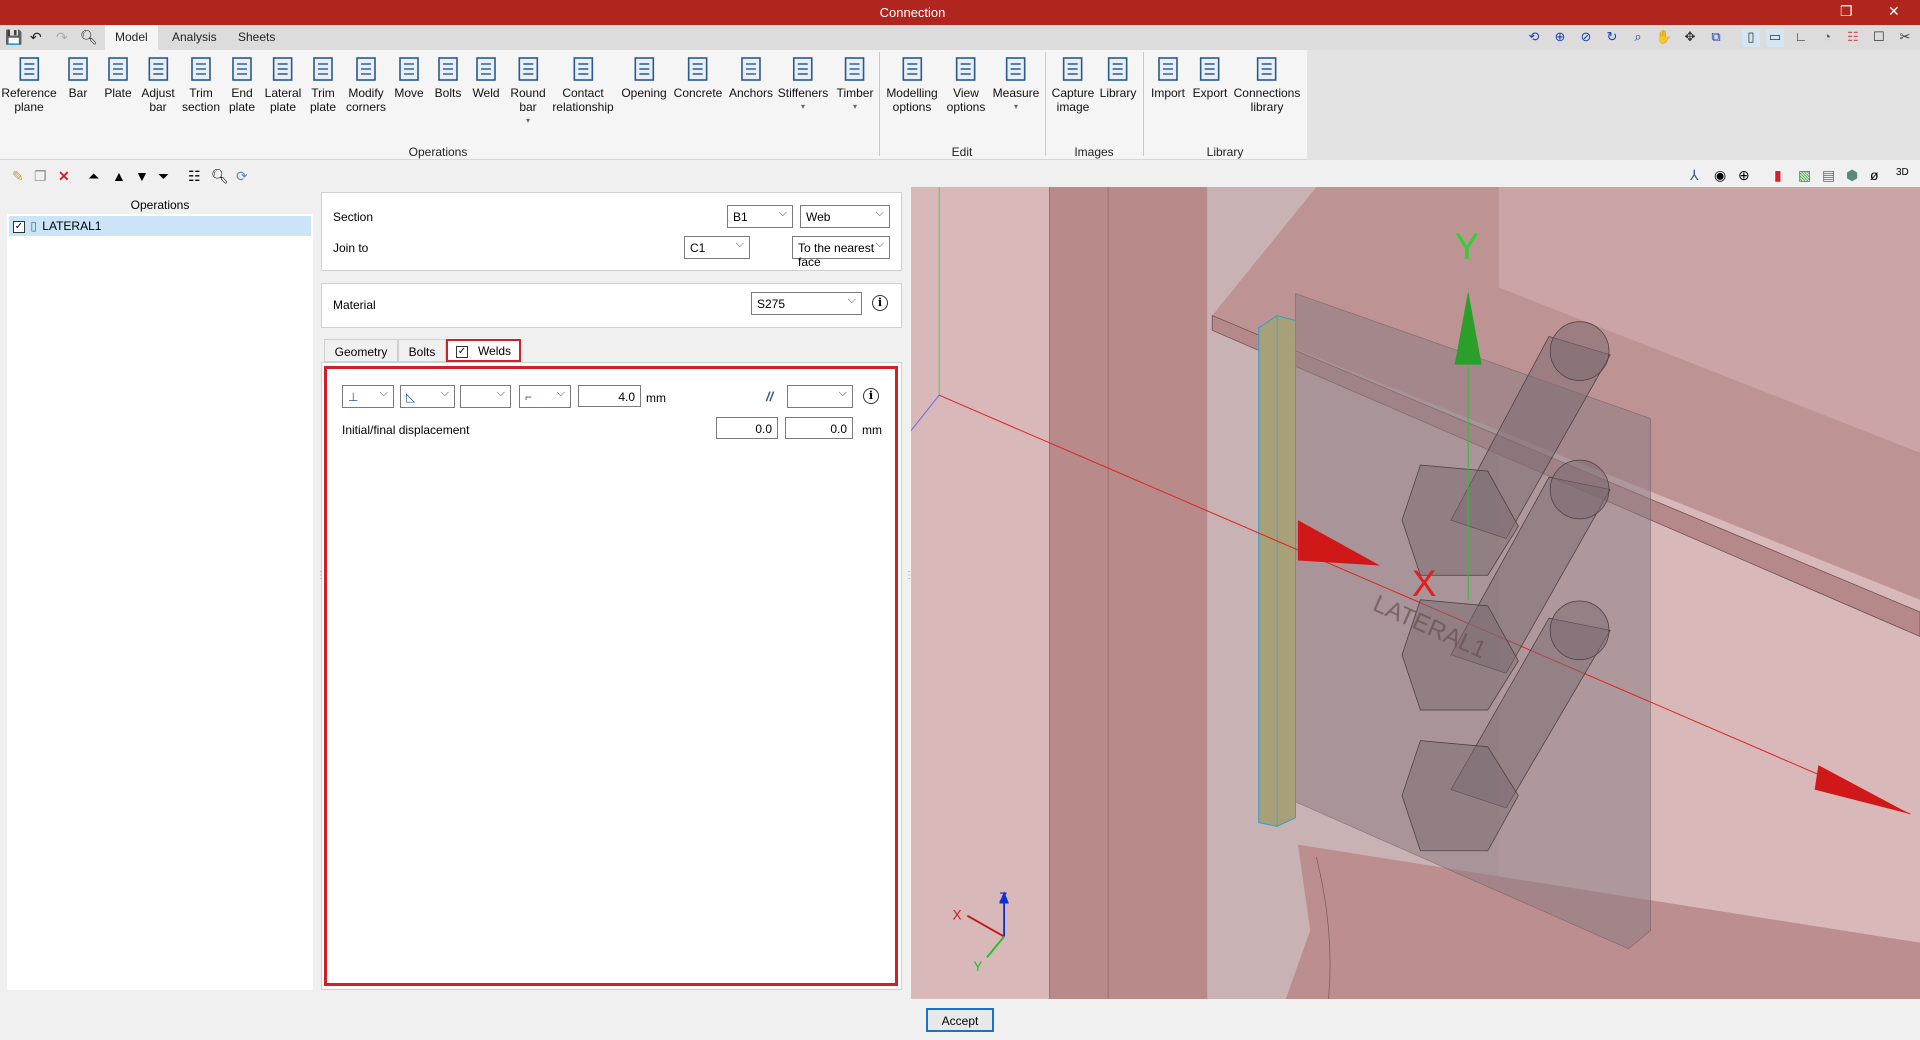  What do you see at coordinates (760, 216) in the screenshot?
I see `section-select: B1` at bounding box center [760, 216].